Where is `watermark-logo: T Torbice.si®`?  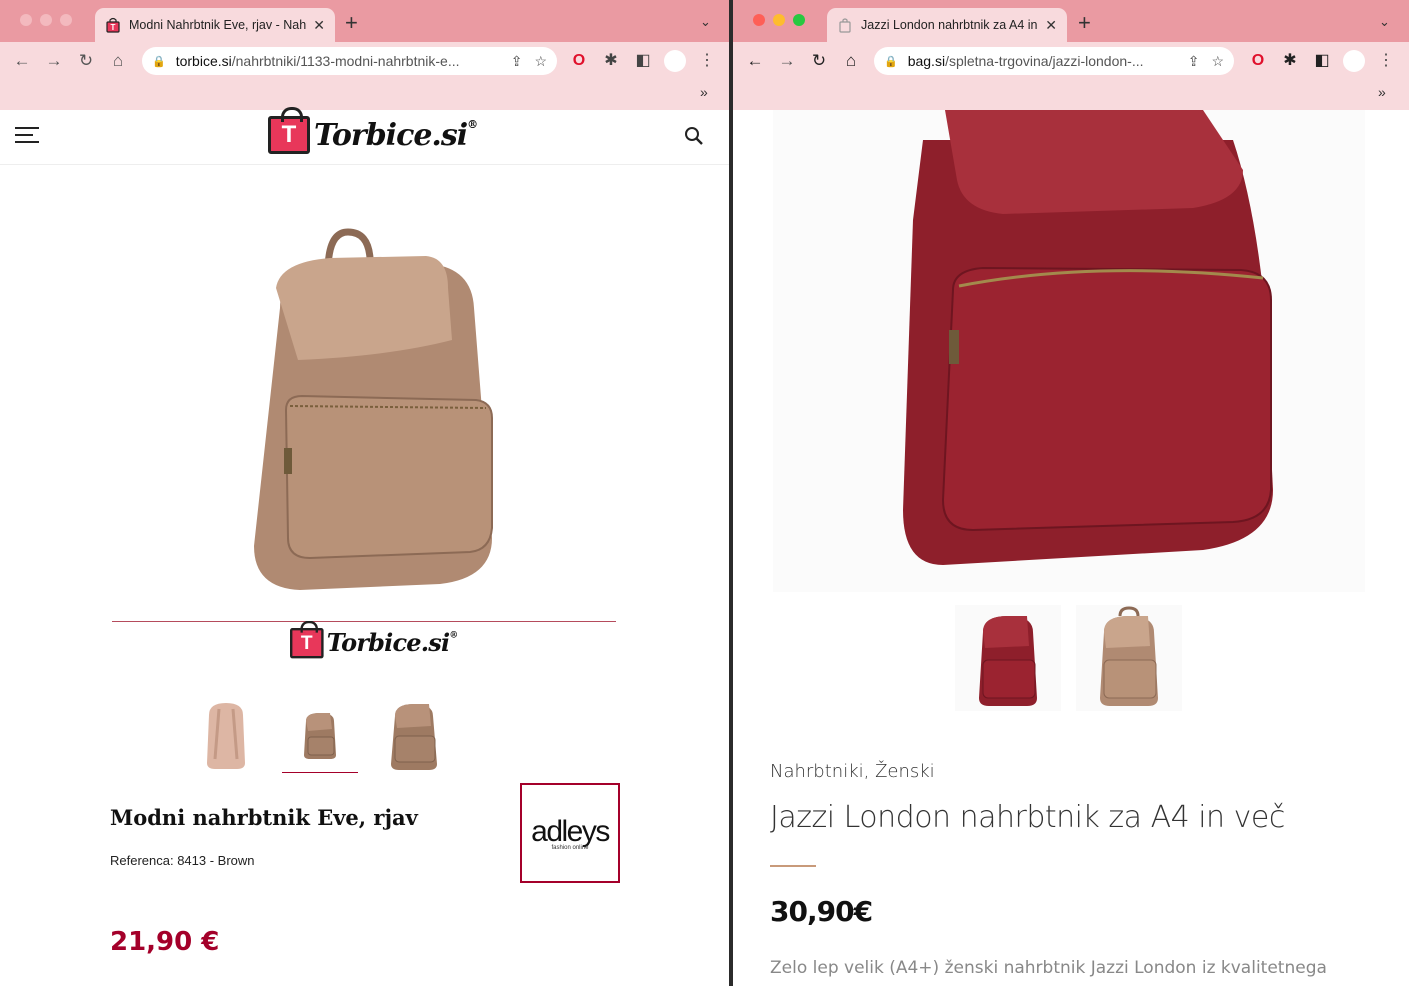
watermark-logo: T Torbice.si® is located at coordinates (374, 639).